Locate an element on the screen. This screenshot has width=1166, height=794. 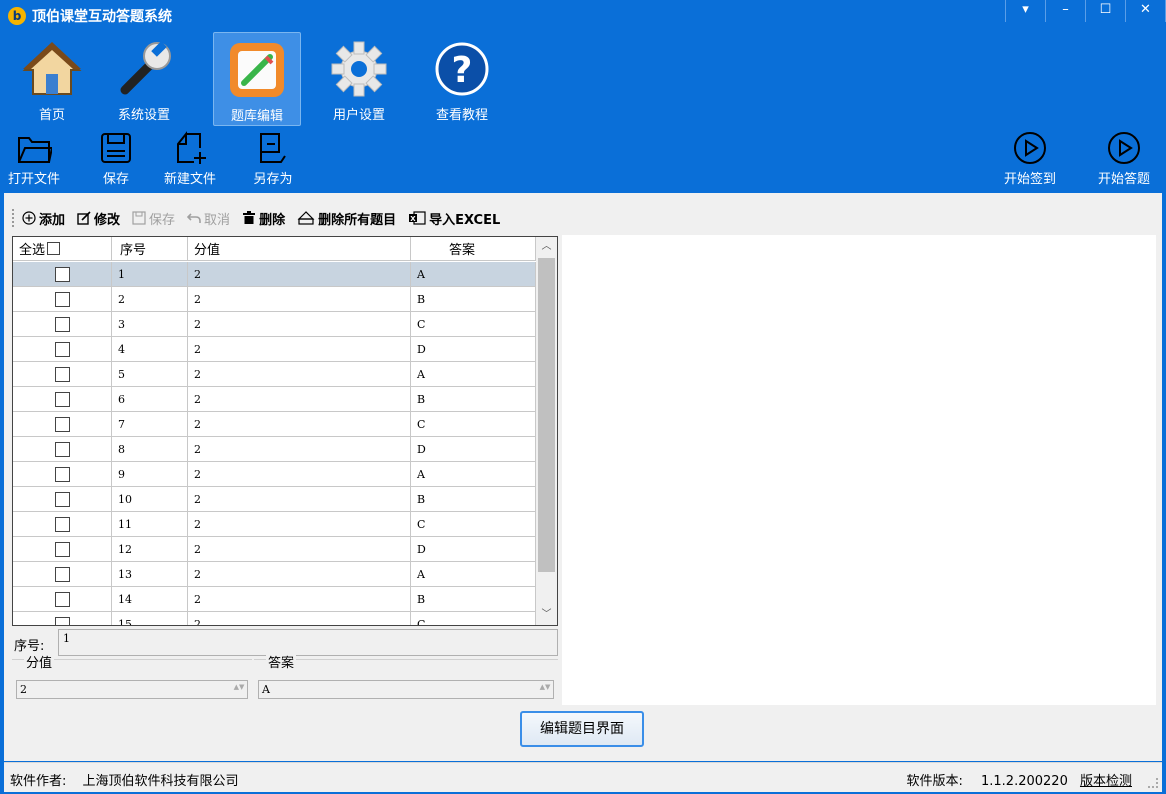
index-cell: 13 is located at coordinates (150, 574).